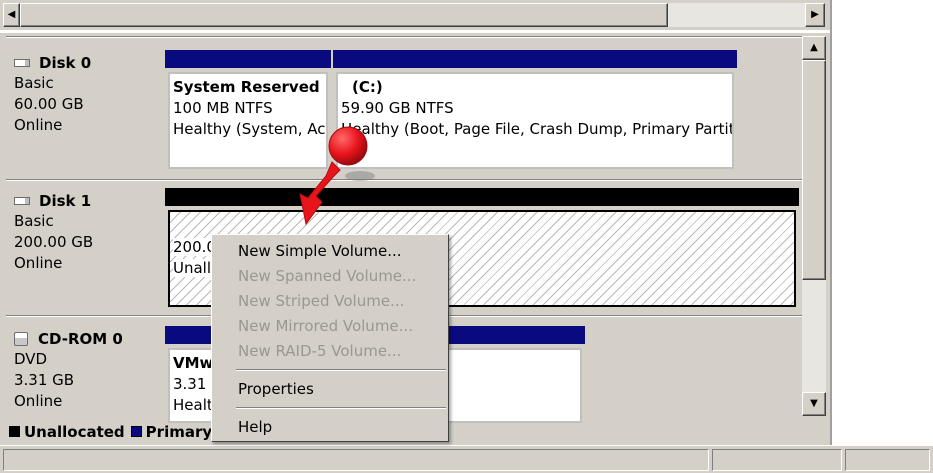 Image resolution: width=933 pixels, height=473 pixels. I want to click on horizontal-scrollbar: ◀ ▶, so click(415, 15).